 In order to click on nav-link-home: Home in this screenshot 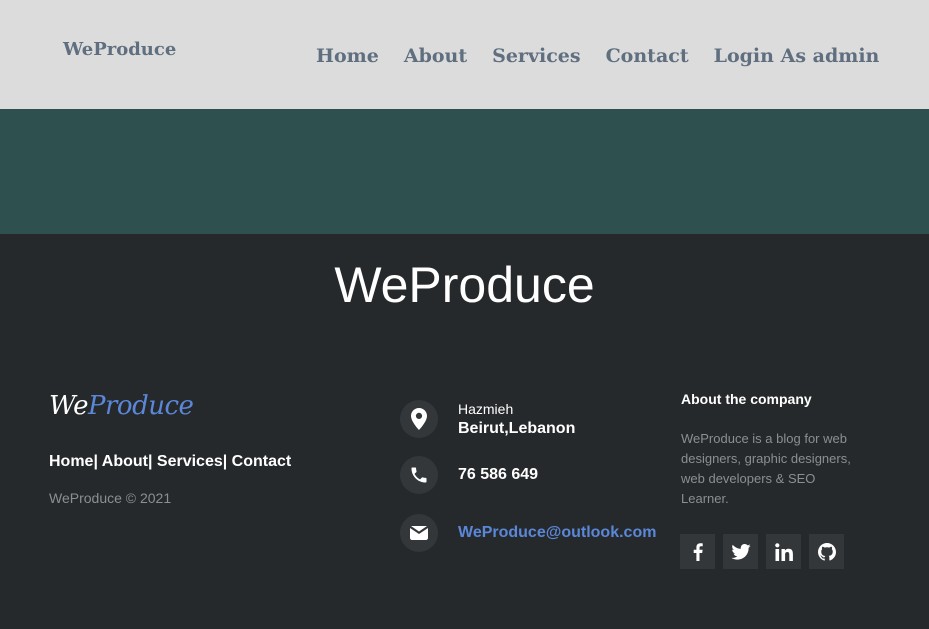, I will do `click(347, 56)`.